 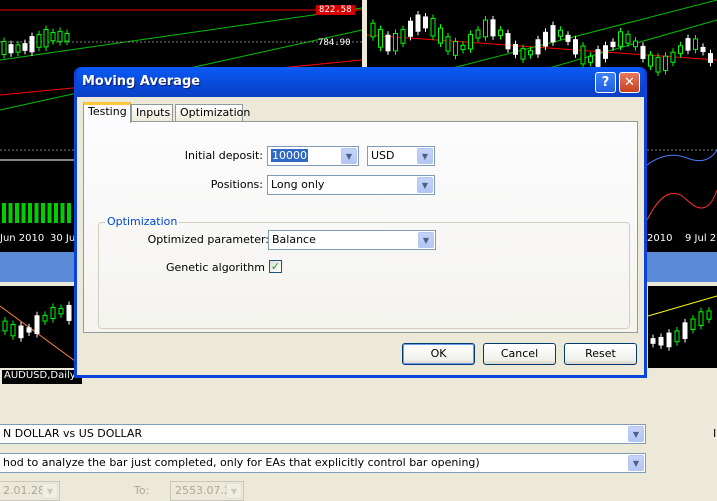 What do you see at coordinates (323, 434) in the screenshot?
I see `symbol-select: N DOLLAR vs US DOLLAR ▼` at bounding box center [323, 434].